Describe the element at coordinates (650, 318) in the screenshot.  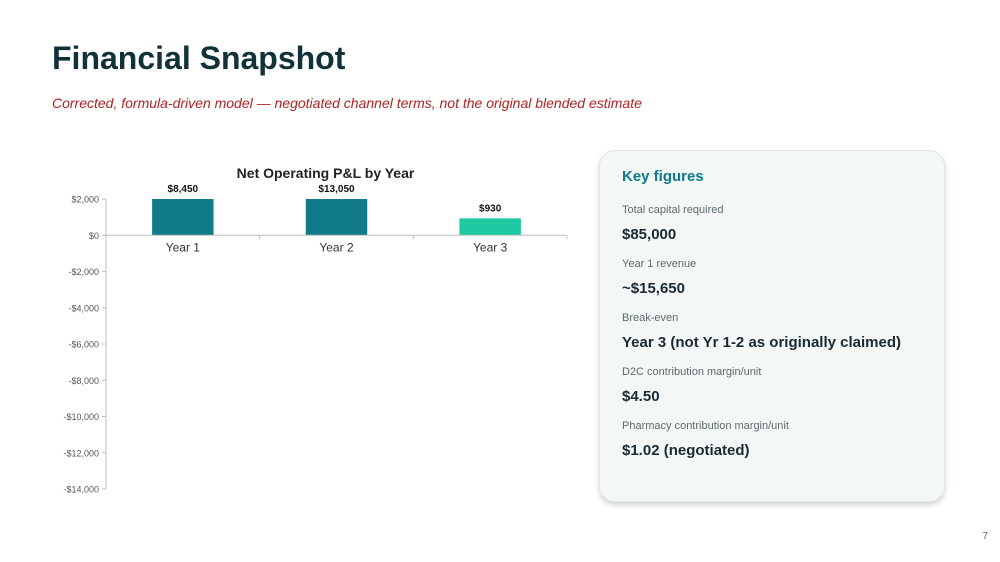
I see `kf-label-break-even: Break-even` at that location.